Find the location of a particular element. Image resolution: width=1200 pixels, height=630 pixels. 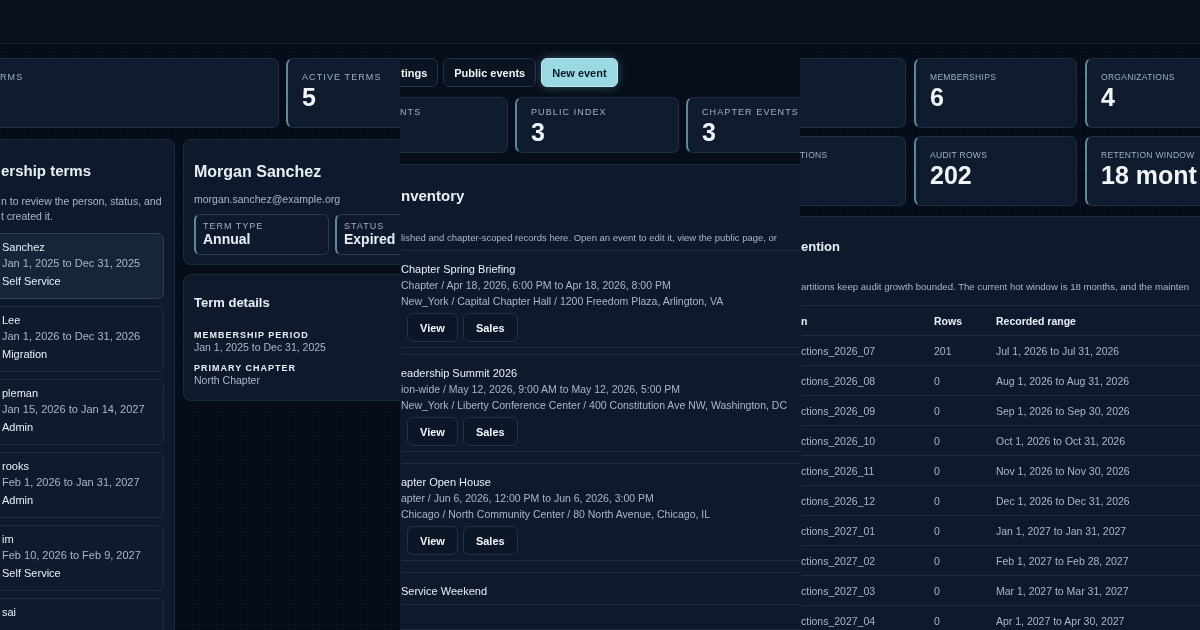

term-period: Jan 15, 2026 to Jan 14, 2027 is located at coordinates (74, 409).